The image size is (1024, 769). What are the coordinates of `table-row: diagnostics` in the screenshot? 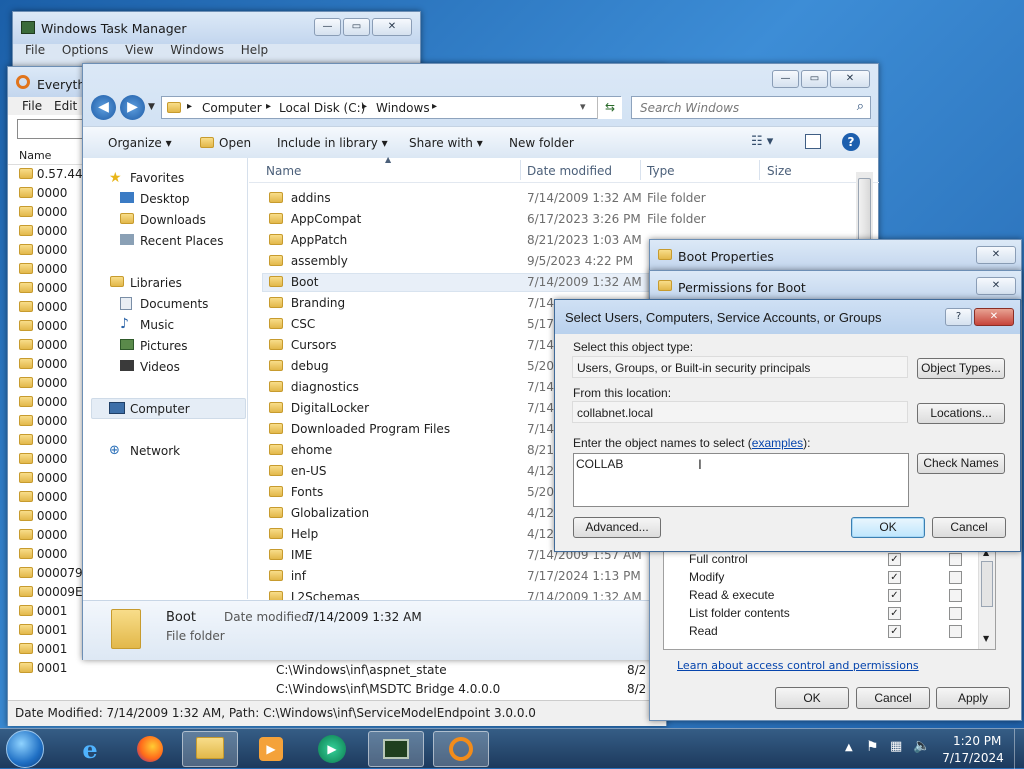 It's located at (314, 387).